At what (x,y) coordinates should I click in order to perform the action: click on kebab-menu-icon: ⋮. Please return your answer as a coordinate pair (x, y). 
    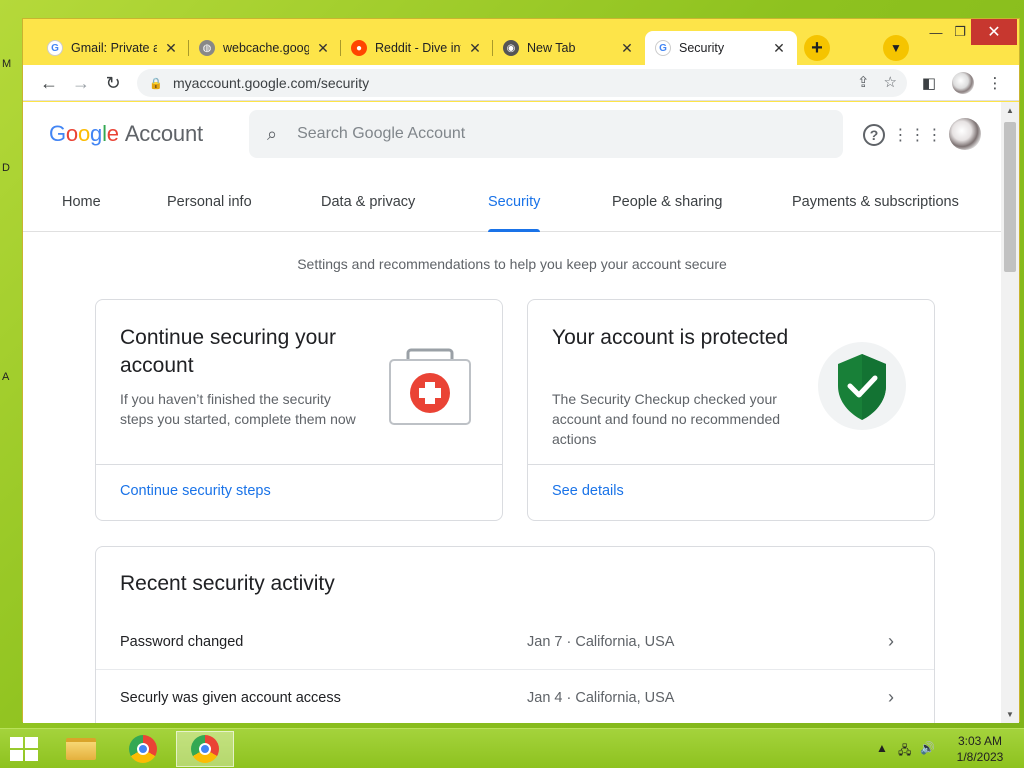
    Looking at the image, I should click on (995, 83).